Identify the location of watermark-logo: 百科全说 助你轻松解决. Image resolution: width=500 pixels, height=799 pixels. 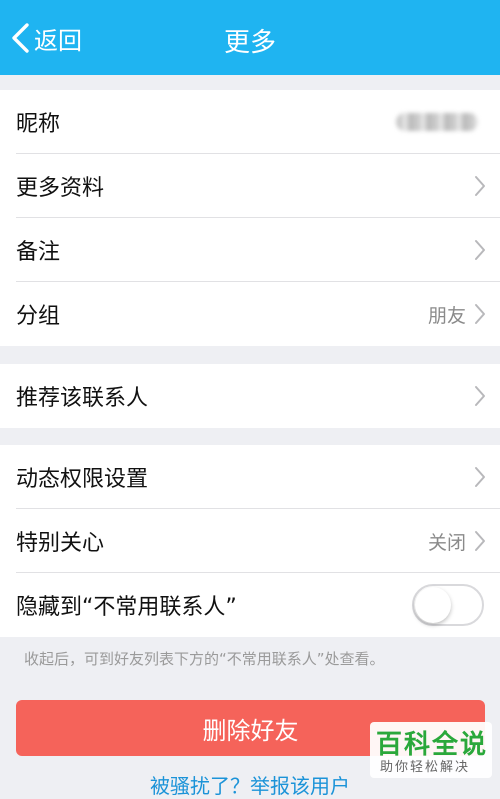
(431, 750).